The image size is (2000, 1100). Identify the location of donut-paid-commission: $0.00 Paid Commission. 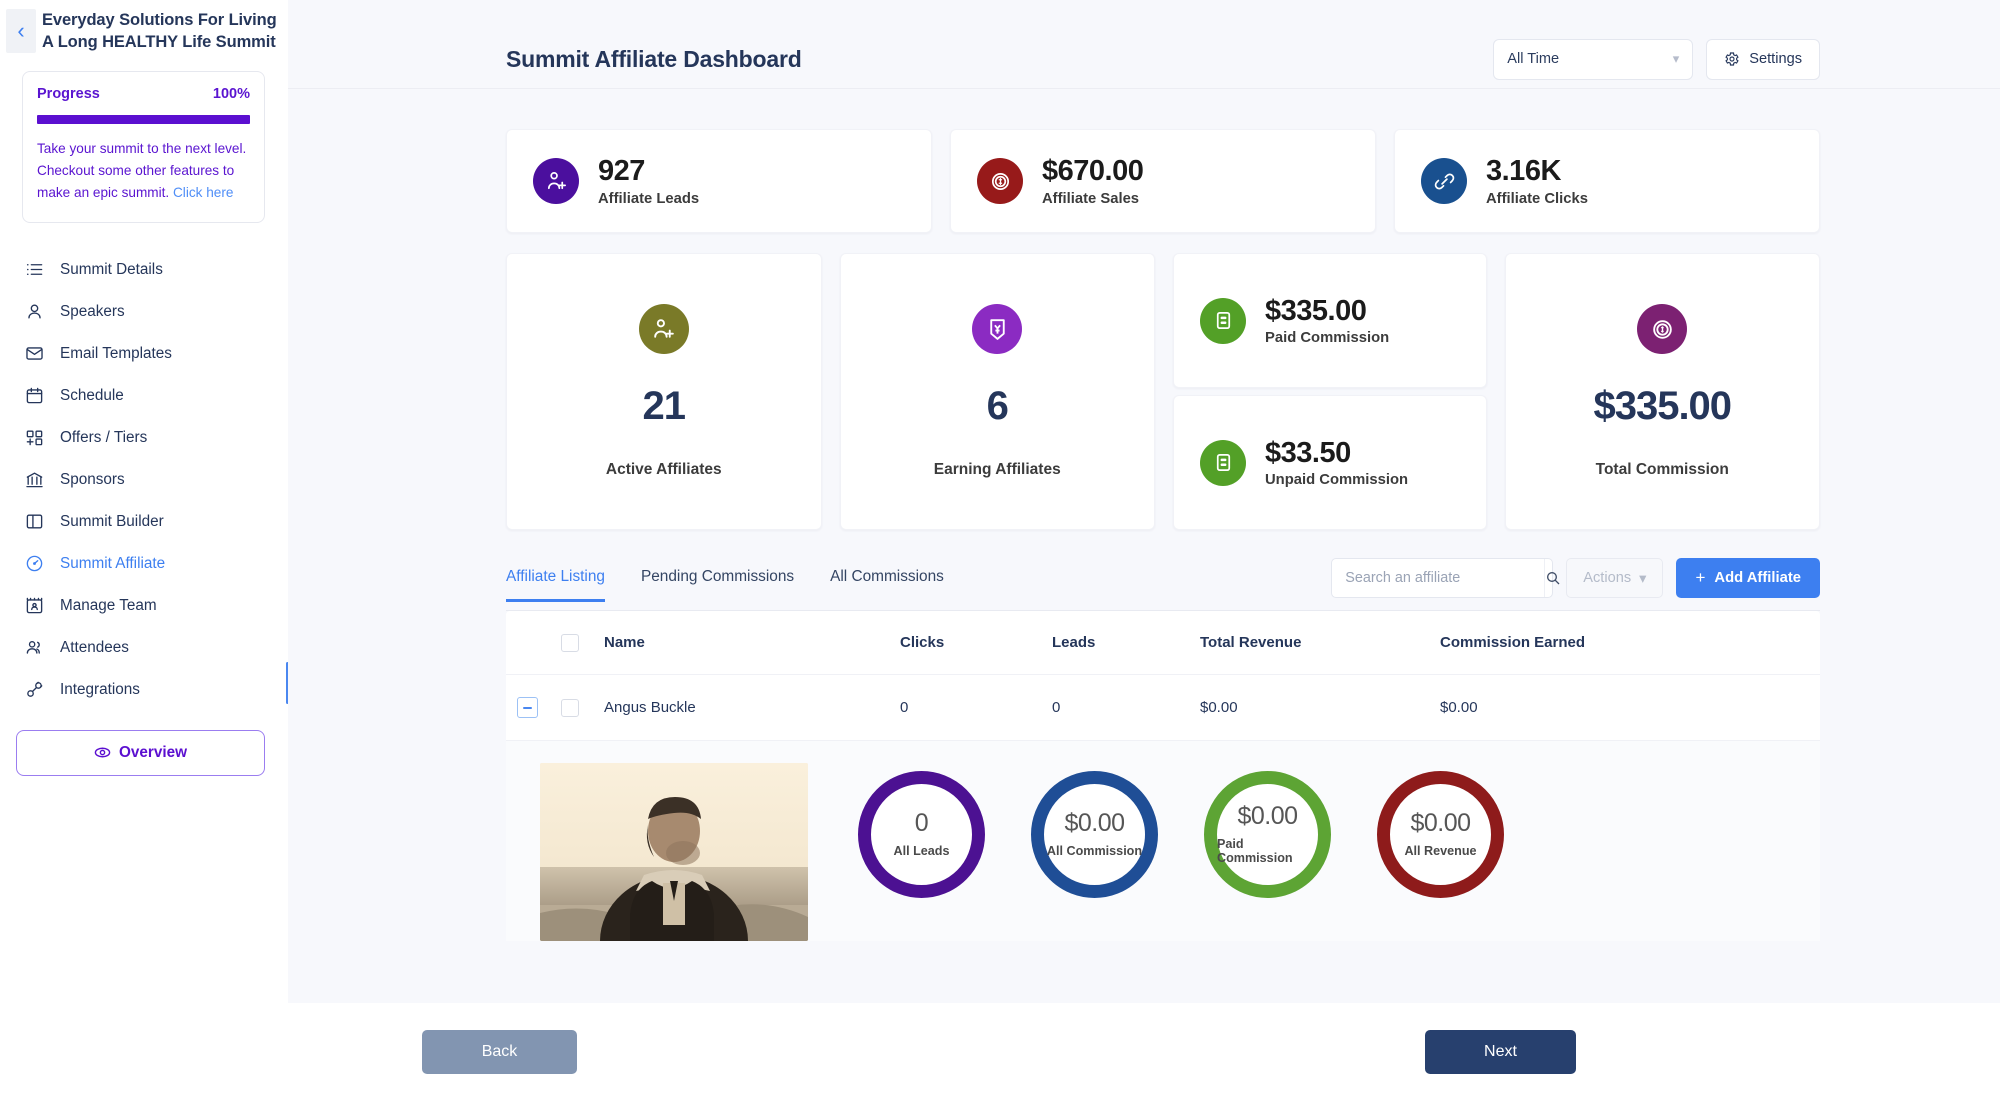
(1267, 834).